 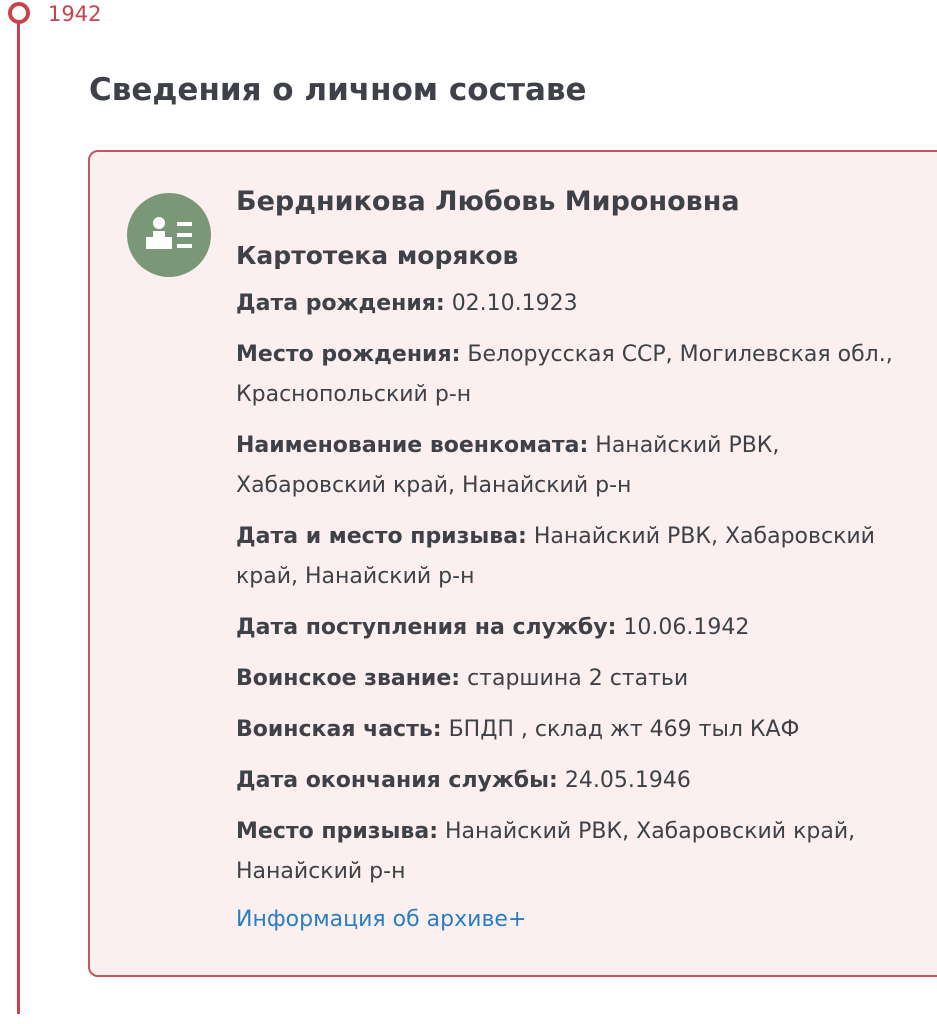 I want to click on timeline-year: 1942, so click(x=75, y=14).